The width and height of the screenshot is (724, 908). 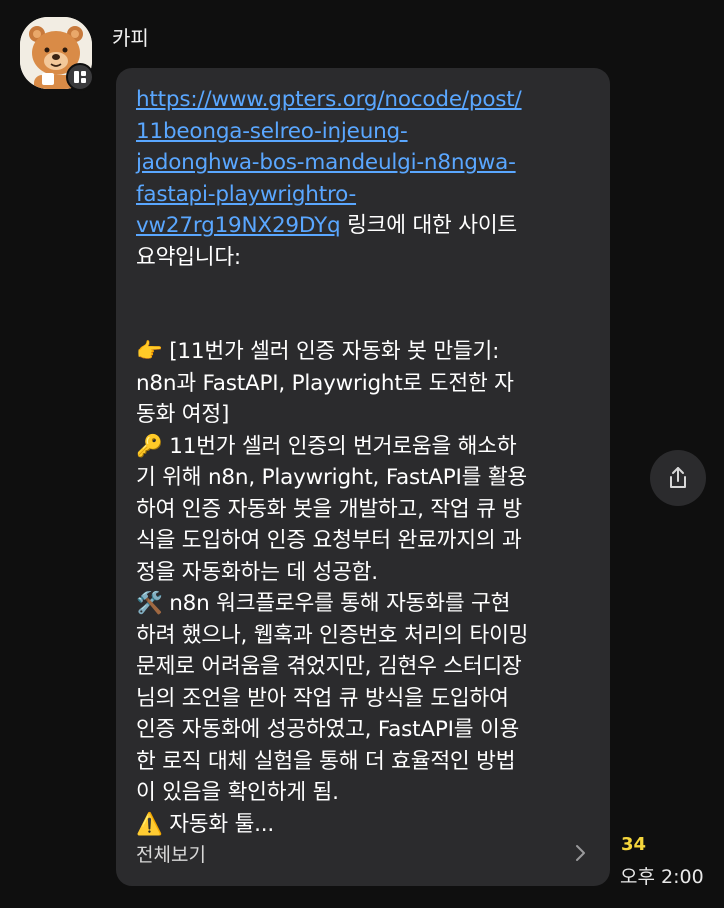 I want to click on tools-line-6: 한 로직 대체 실험을 통해 더 효율적인 방법, so click(x=326, y=761).